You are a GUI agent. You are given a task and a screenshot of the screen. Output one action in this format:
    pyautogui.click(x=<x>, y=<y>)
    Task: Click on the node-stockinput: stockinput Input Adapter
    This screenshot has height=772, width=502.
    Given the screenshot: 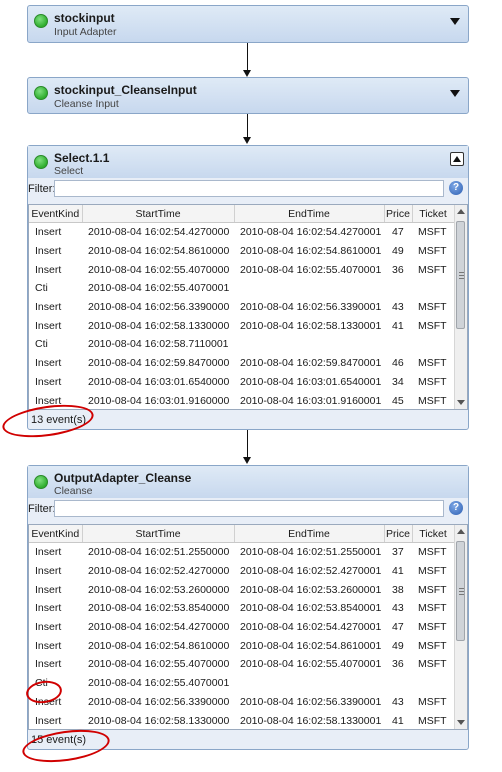 What is the action you would take?
    pyautogui.click(x=248, y=24)
    